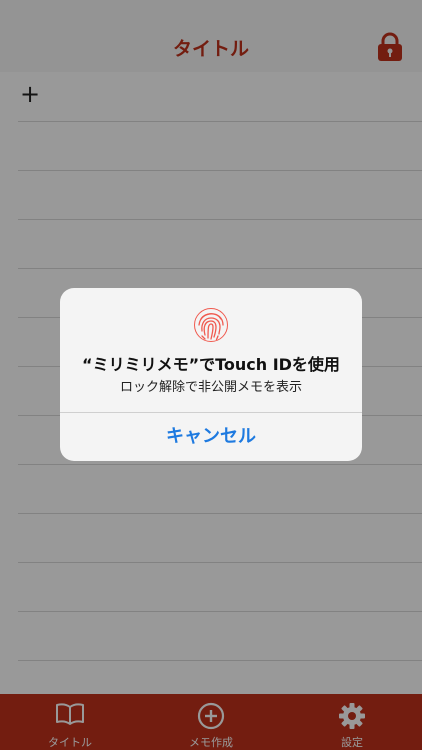 The width and height of the screenshot is (422, 750). Describe the element at coordinates (211, 364) in the screenshot. I see `alert-title: “ミリミリメモ”でTouch IDを使用` at that location.